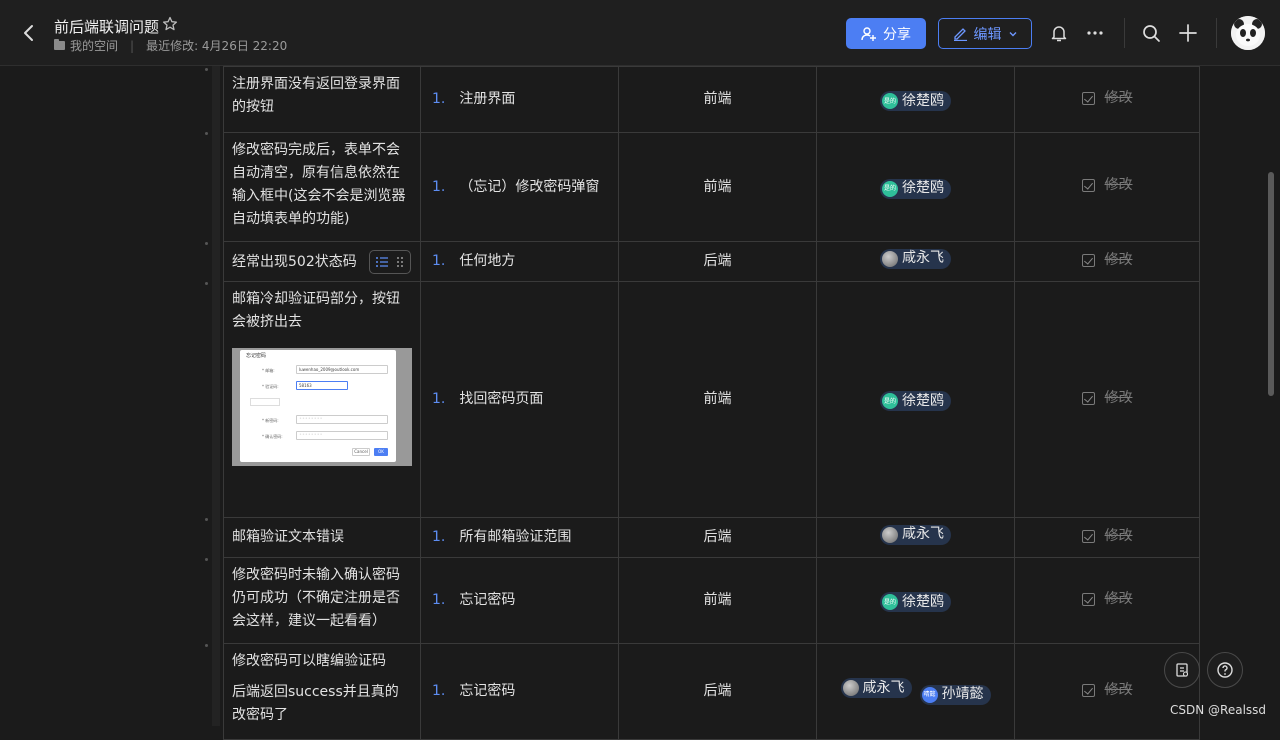  What do you see at coordinates (1118, 397) in the screenshot?
I see `status-text: 修改` at bounding box center [1118, 397].